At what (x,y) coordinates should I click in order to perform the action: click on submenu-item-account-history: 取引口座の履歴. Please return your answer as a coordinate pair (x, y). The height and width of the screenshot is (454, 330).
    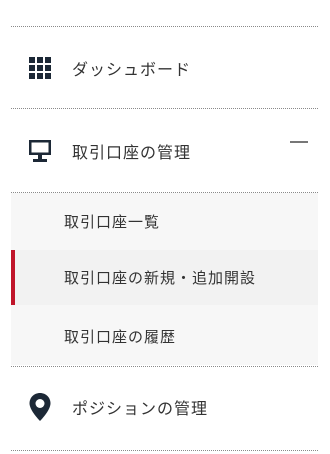
    Looking at the image, I should click on (164, 336).